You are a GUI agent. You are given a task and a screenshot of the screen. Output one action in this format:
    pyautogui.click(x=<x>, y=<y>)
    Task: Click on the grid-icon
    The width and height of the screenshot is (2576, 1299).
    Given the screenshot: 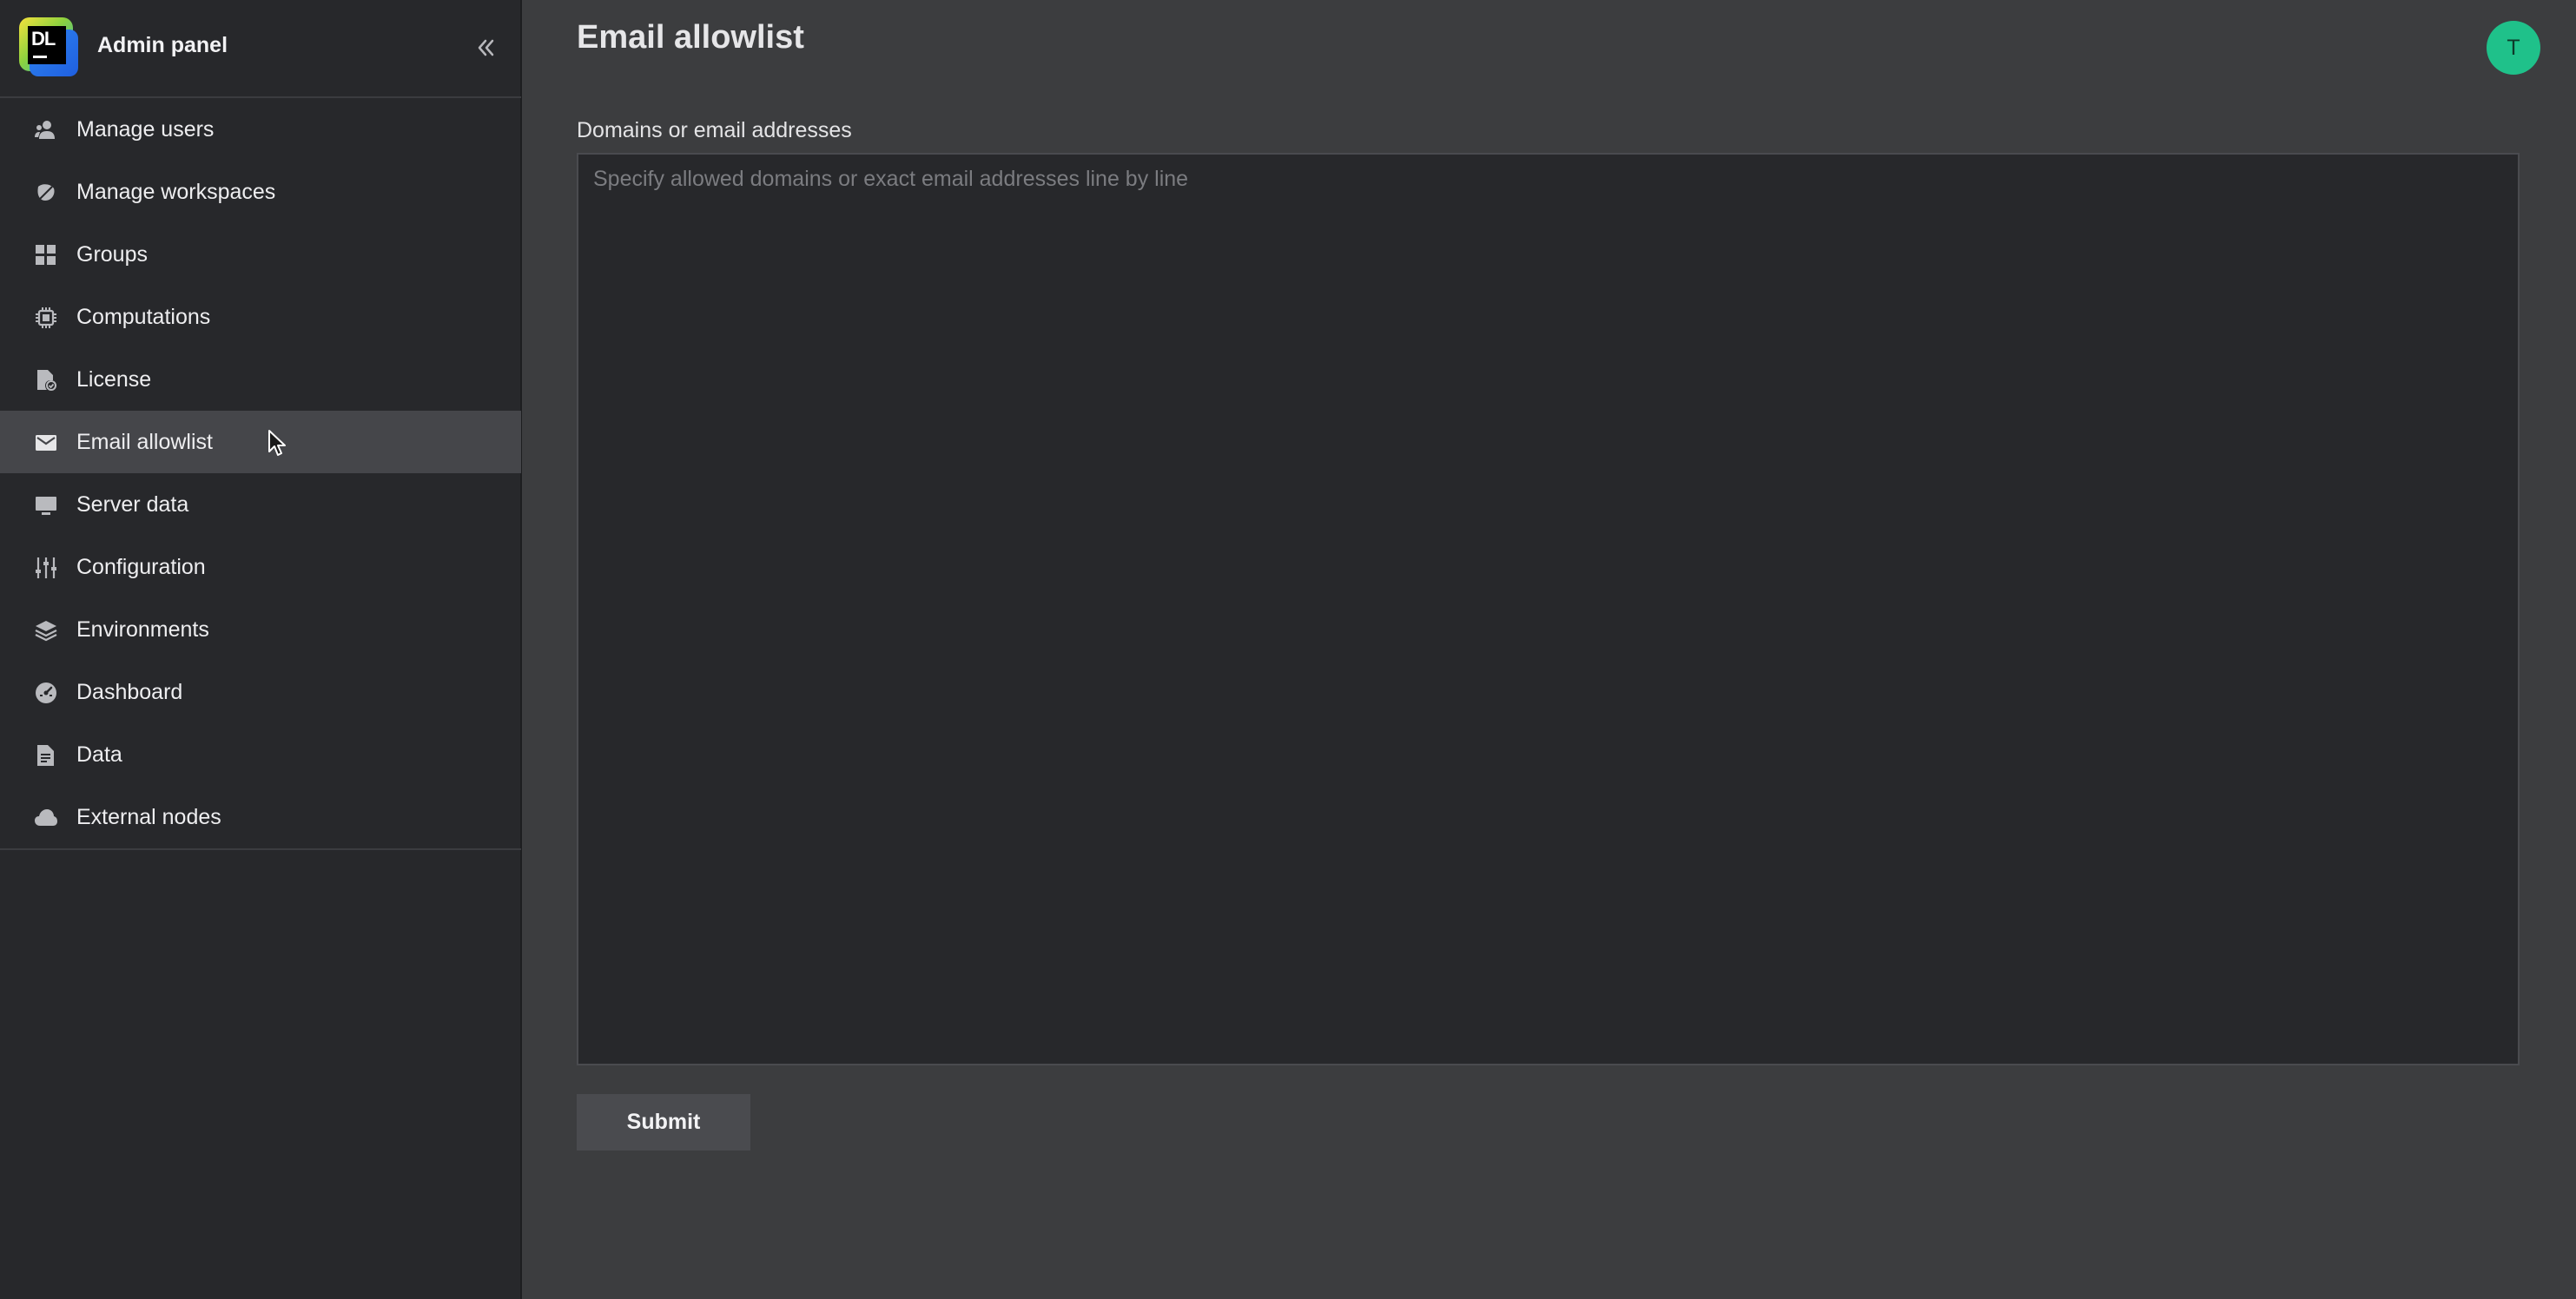 What is the action you would take?
    pyautogui.click(x=46, y=255)
    